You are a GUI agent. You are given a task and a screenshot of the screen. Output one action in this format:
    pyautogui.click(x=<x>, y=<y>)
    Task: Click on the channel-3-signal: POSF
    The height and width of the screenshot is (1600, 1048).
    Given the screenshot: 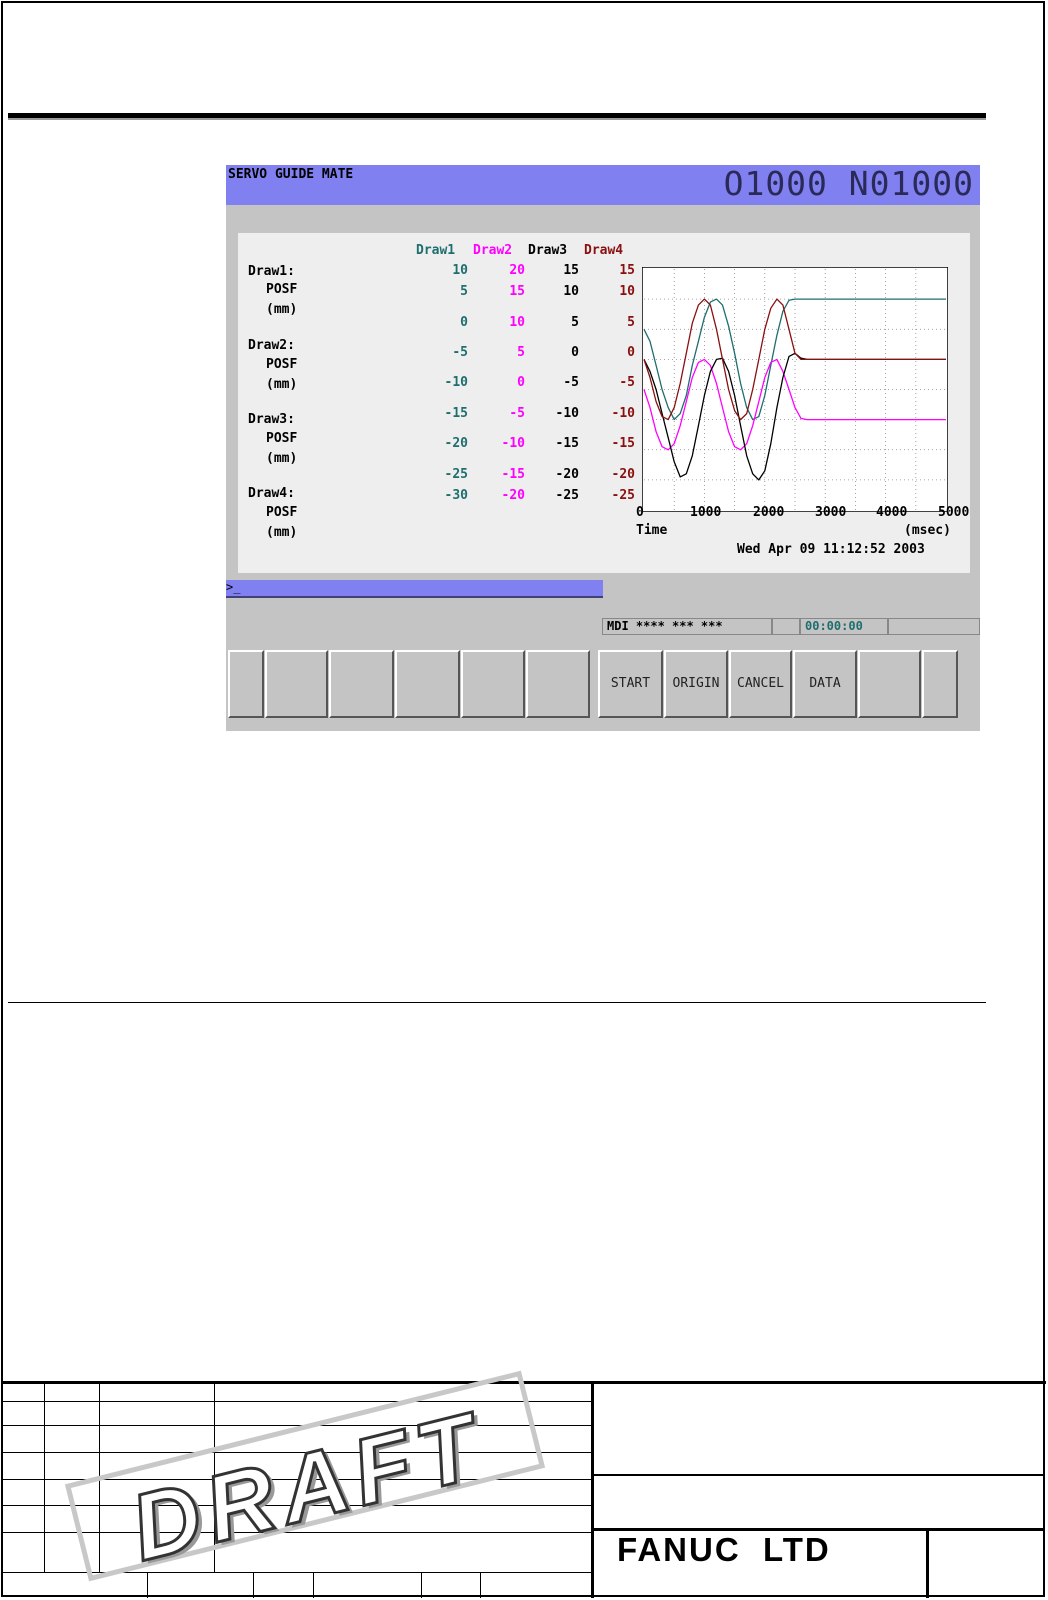 What is the action you would take?
    pyautogui.click(x=282, y=438)
    